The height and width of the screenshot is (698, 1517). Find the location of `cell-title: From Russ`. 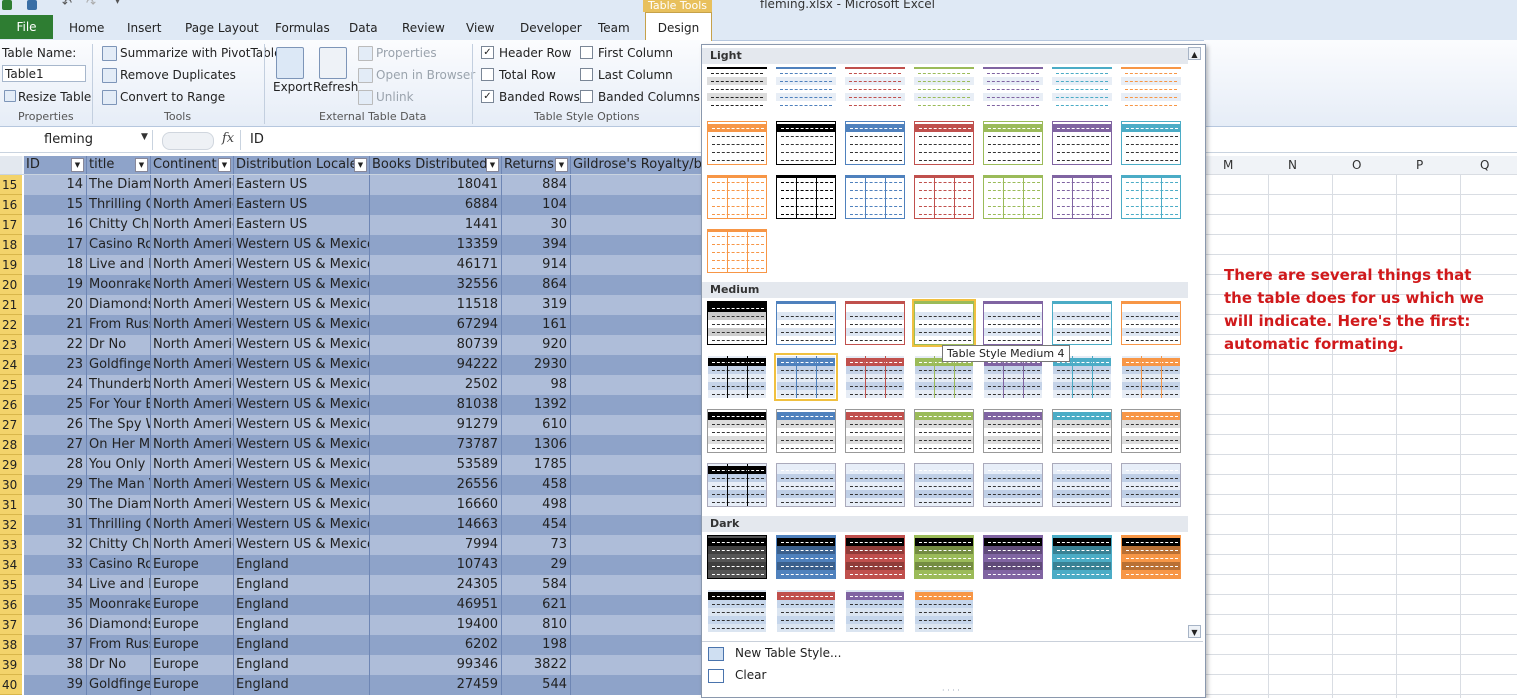

cell-title: From Russ is located at coordinates (119, 645).